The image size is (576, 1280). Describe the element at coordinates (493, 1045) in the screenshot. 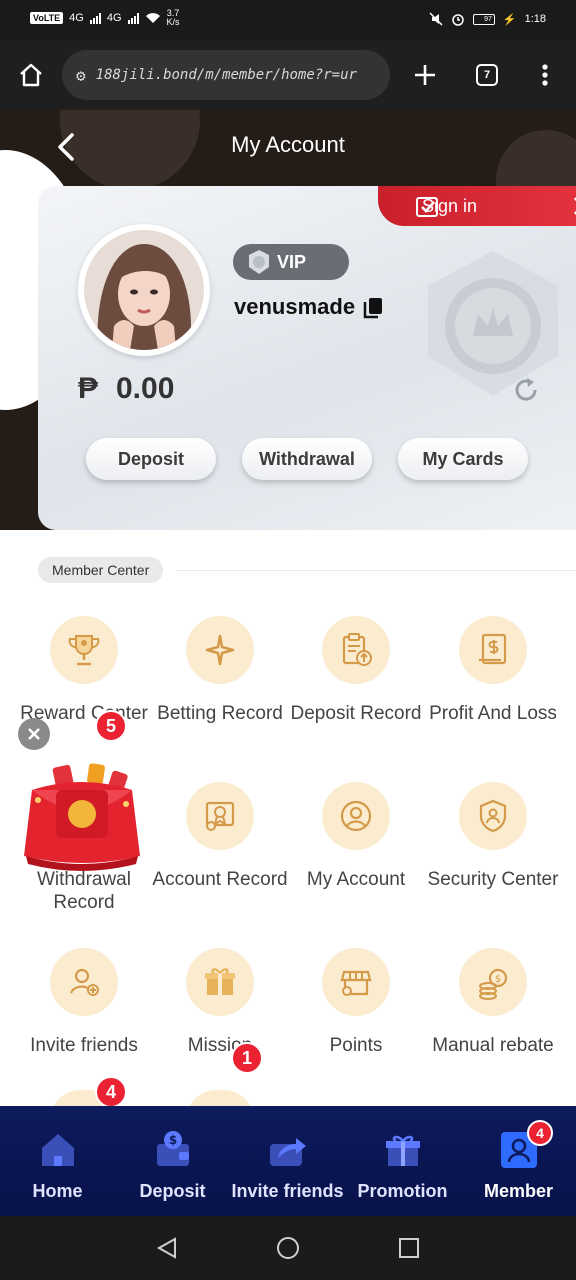

I see `grid-item-label: Manual rebate` at that location.